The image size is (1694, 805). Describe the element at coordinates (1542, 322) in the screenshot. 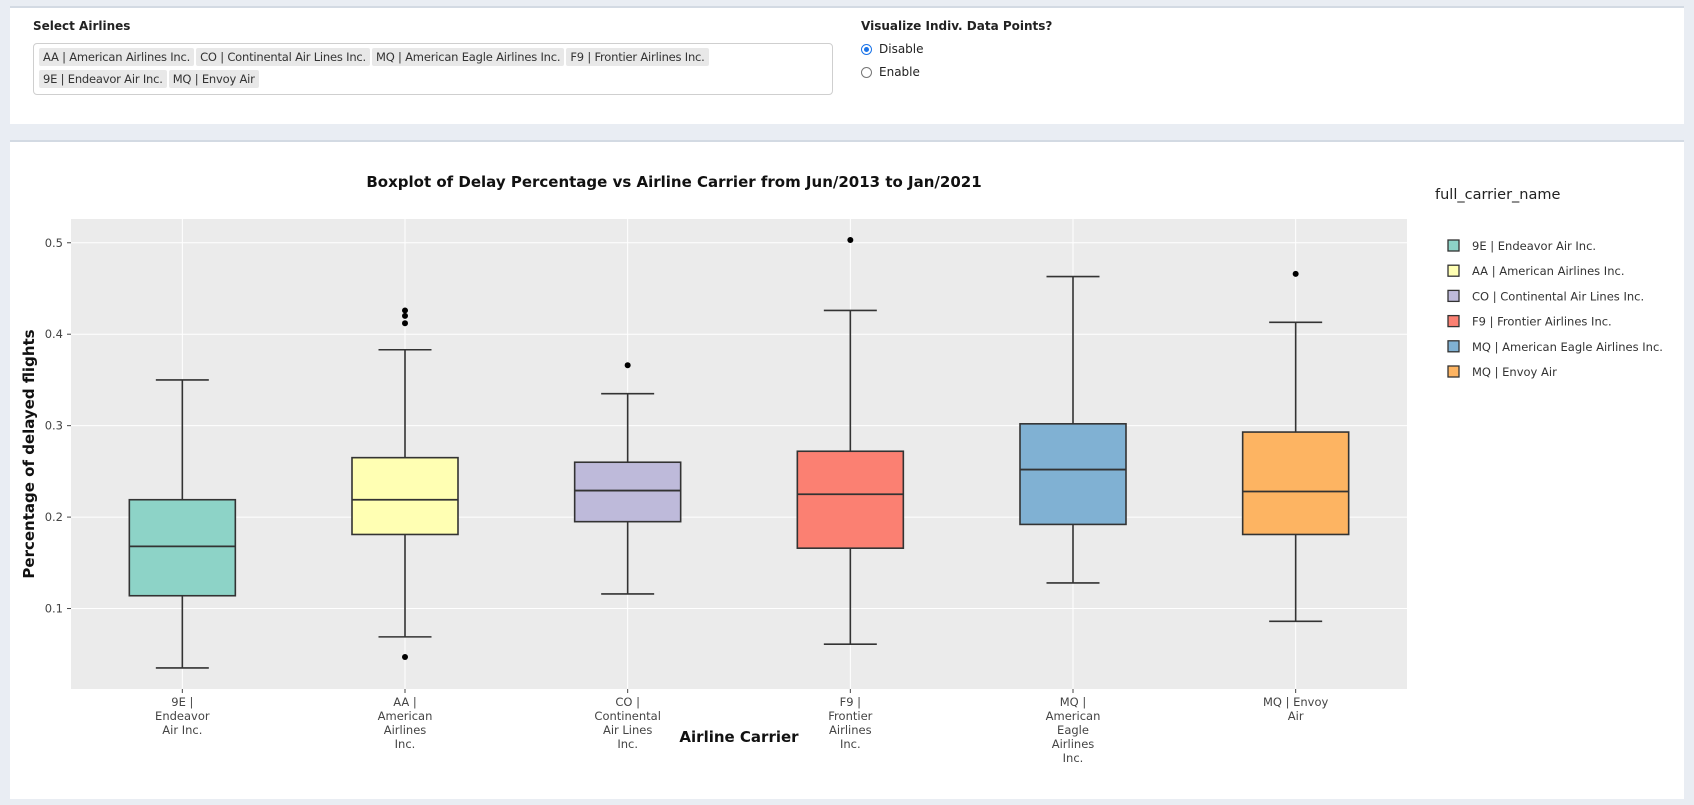

I see `legend-label: F9 | Frontier Airlines Inc.` at that location.